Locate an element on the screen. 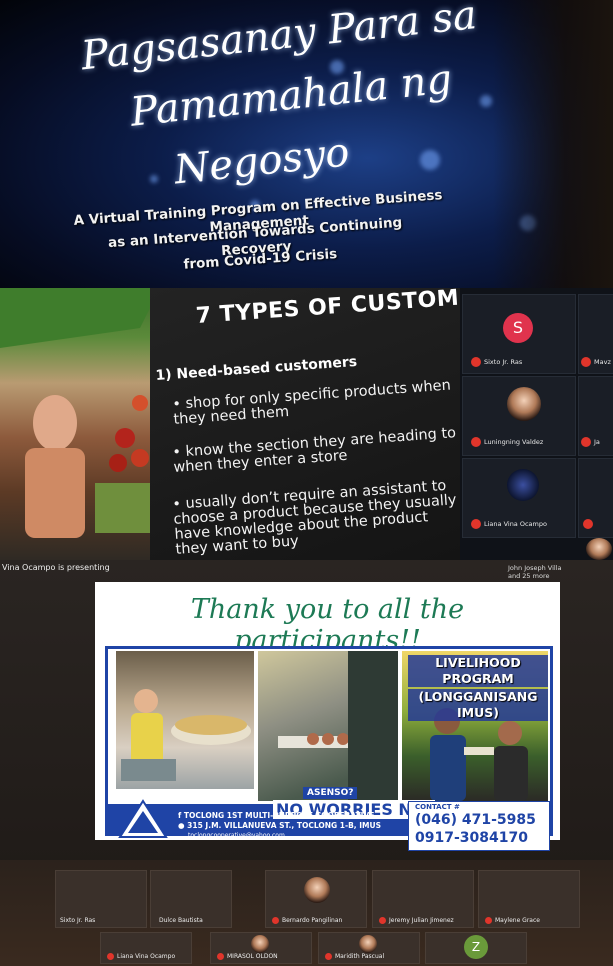 The width and height of the screenshot is (613, 966). participant-avatar: S is located at coordinates (518, 328).